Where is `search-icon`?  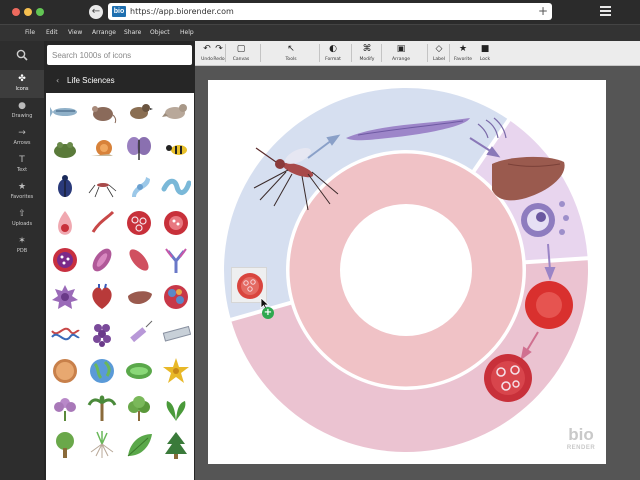 search-icon is located at coordinates (22, 55).